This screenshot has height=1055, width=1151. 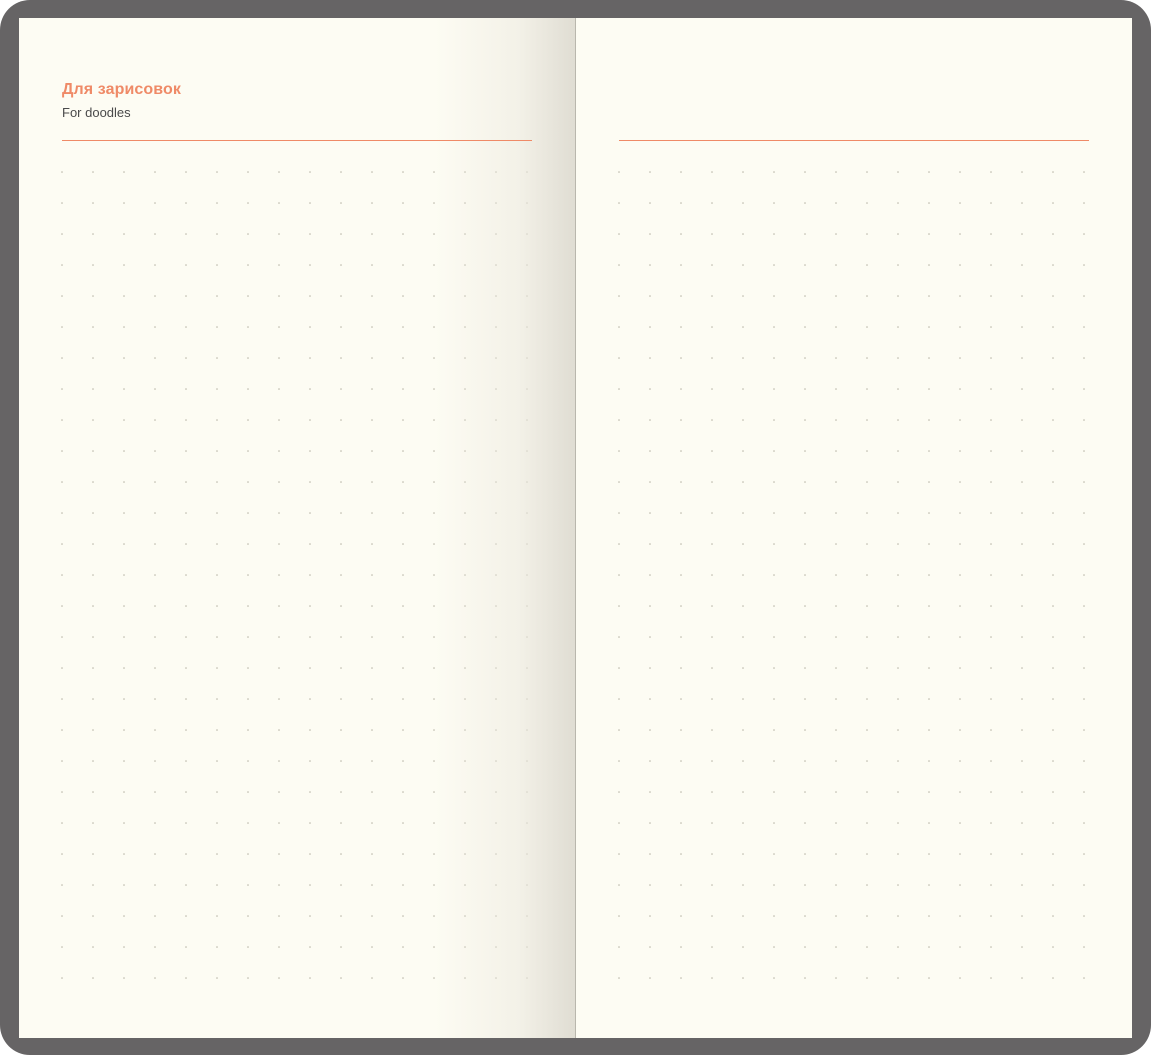 I want to click on header-rule-left, so click(x=297, y=140).